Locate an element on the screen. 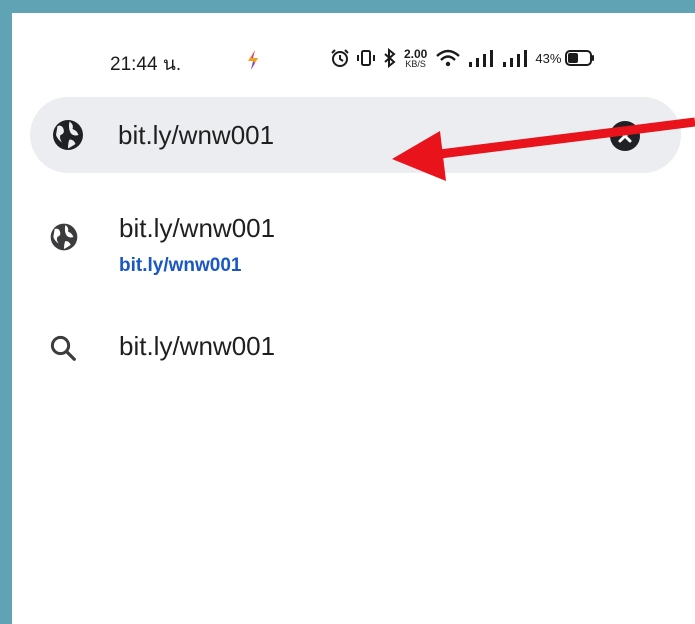 The image size is (695, 624). vibrate-icon is located at coordinates (366, 58).